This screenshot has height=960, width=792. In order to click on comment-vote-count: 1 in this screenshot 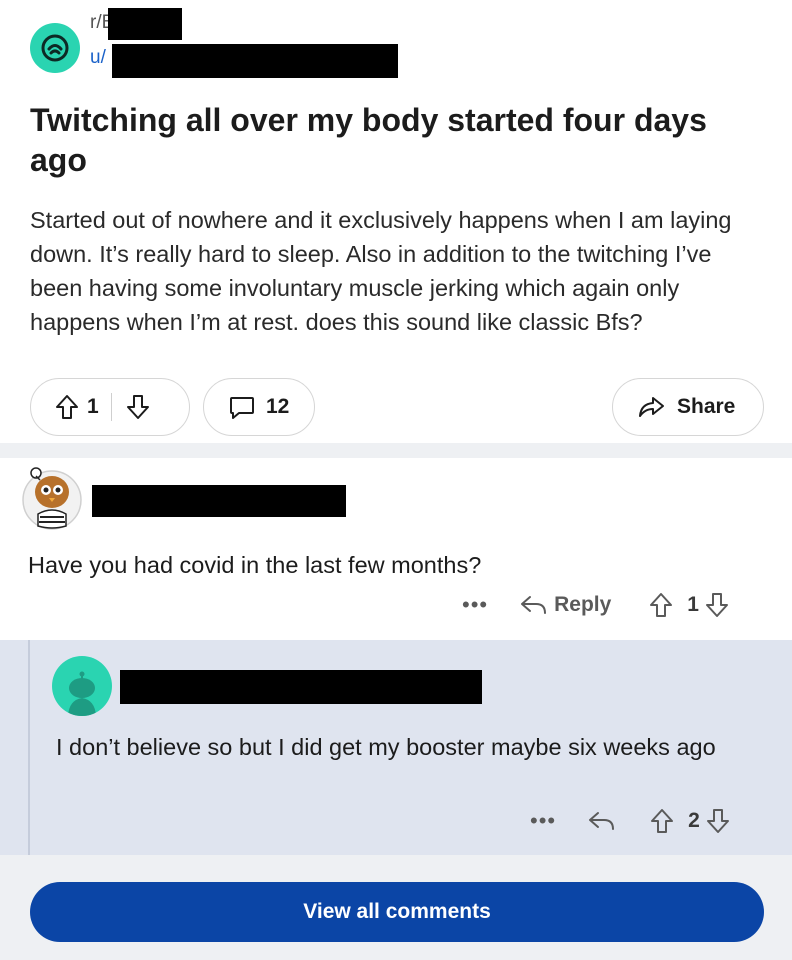, I will do `click(693, 604)`.